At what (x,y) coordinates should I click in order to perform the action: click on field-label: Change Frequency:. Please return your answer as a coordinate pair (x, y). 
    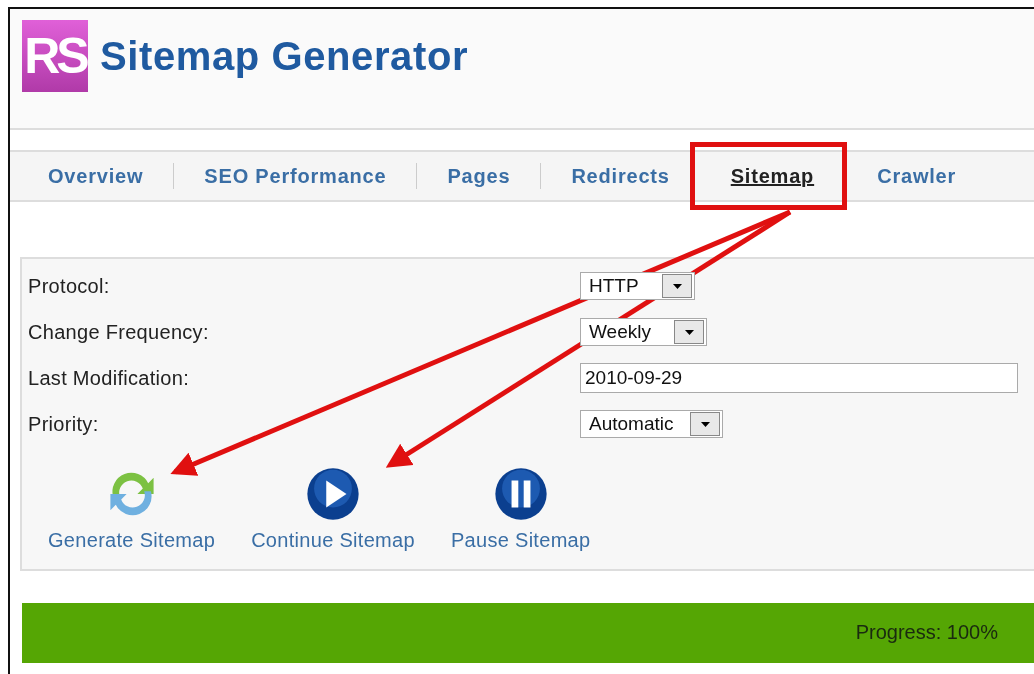
    Looking at the image, I should click on (119, 332).